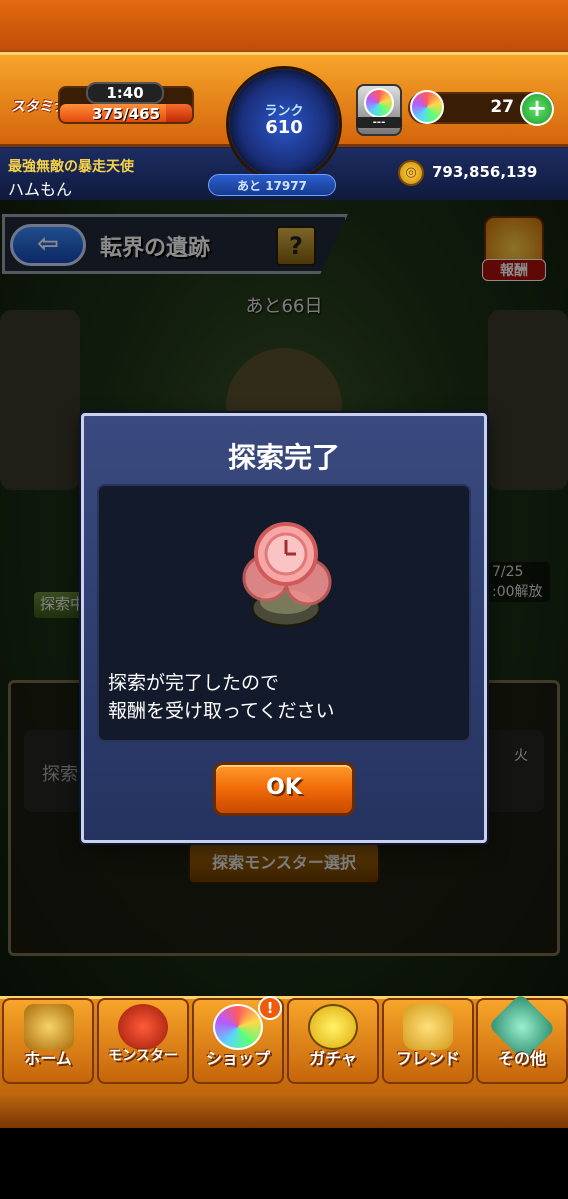 The image size is (568, 1199). What do you see at coordinates (287, 575) in the screenshot?
I see `clock-gear-icon` at bounding box center [287, 575].